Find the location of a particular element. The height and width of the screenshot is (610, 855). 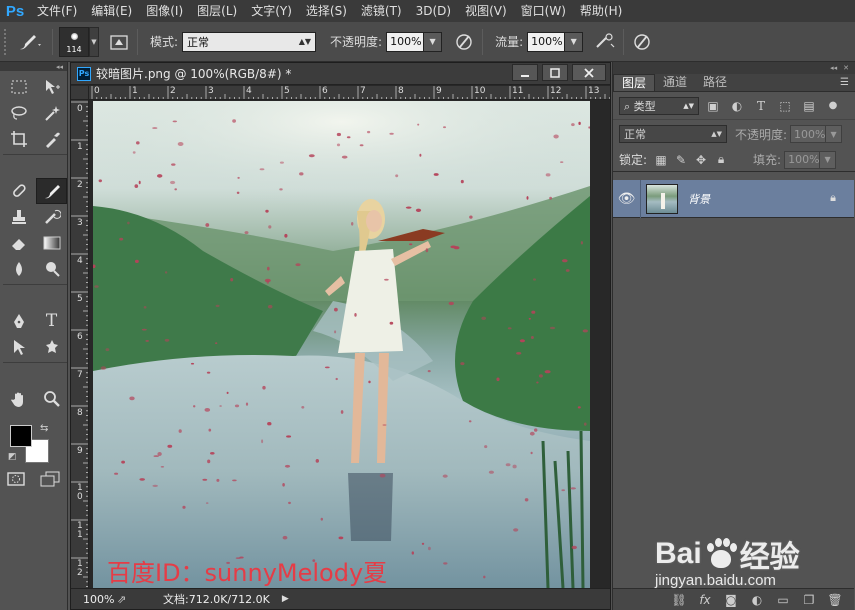

screen-mode-icon is located at coordinates (50, 479).